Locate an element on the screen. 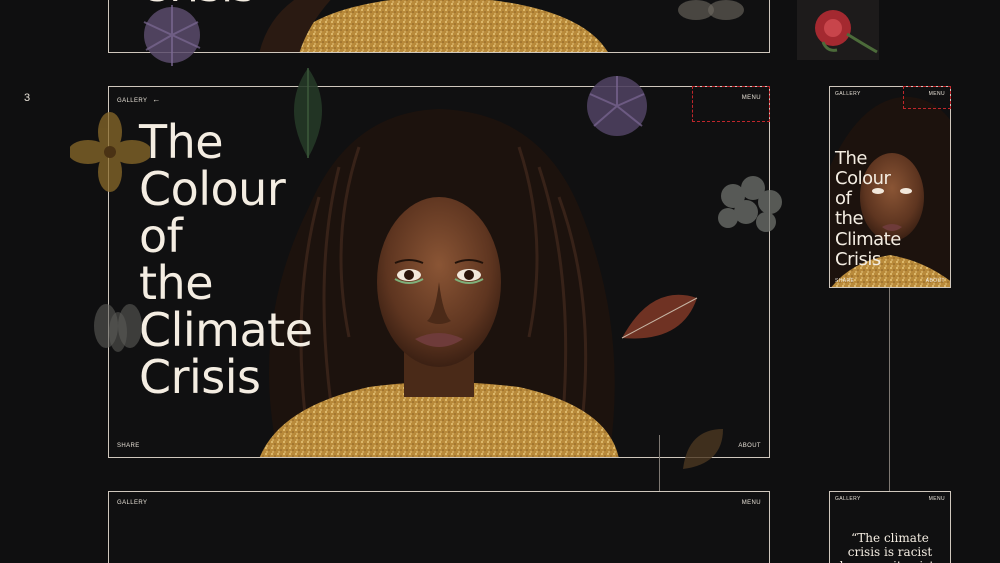  arrow-left-icon: ← is located at coordinates (156, 99).